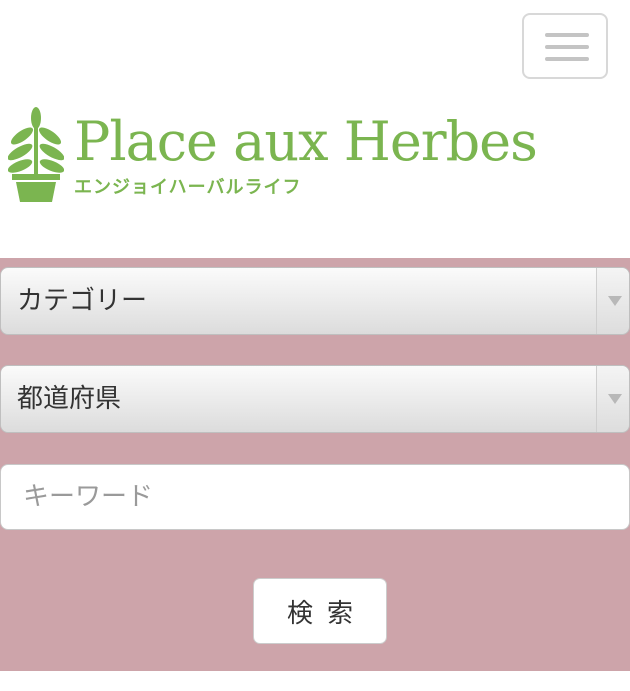 This screenshot has height=691, width=630. I want to click on hamburger-icon-bar-middle, so click(567, 47).